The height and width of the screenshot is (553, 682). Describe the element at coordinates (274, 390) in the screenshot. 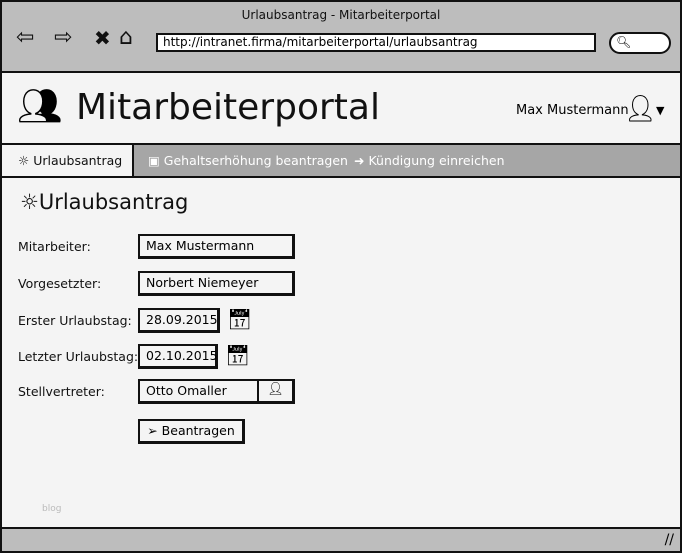

I see `user-picker-button: 👤︎` at that location.